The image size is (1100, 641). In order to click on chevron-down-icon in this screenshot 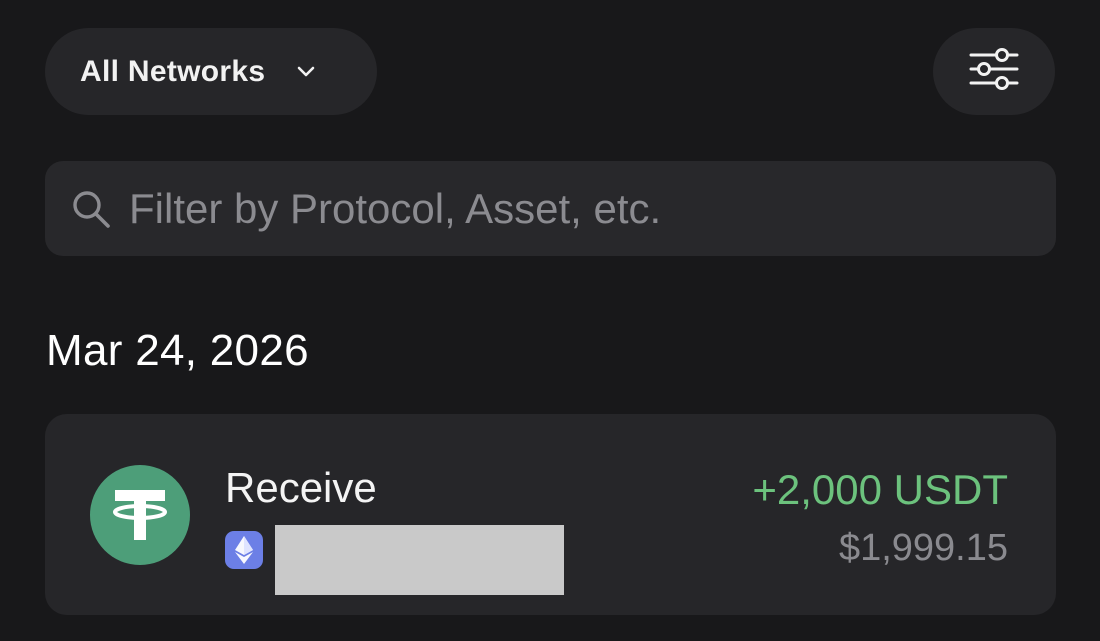, I will do `click(306, 72)`.